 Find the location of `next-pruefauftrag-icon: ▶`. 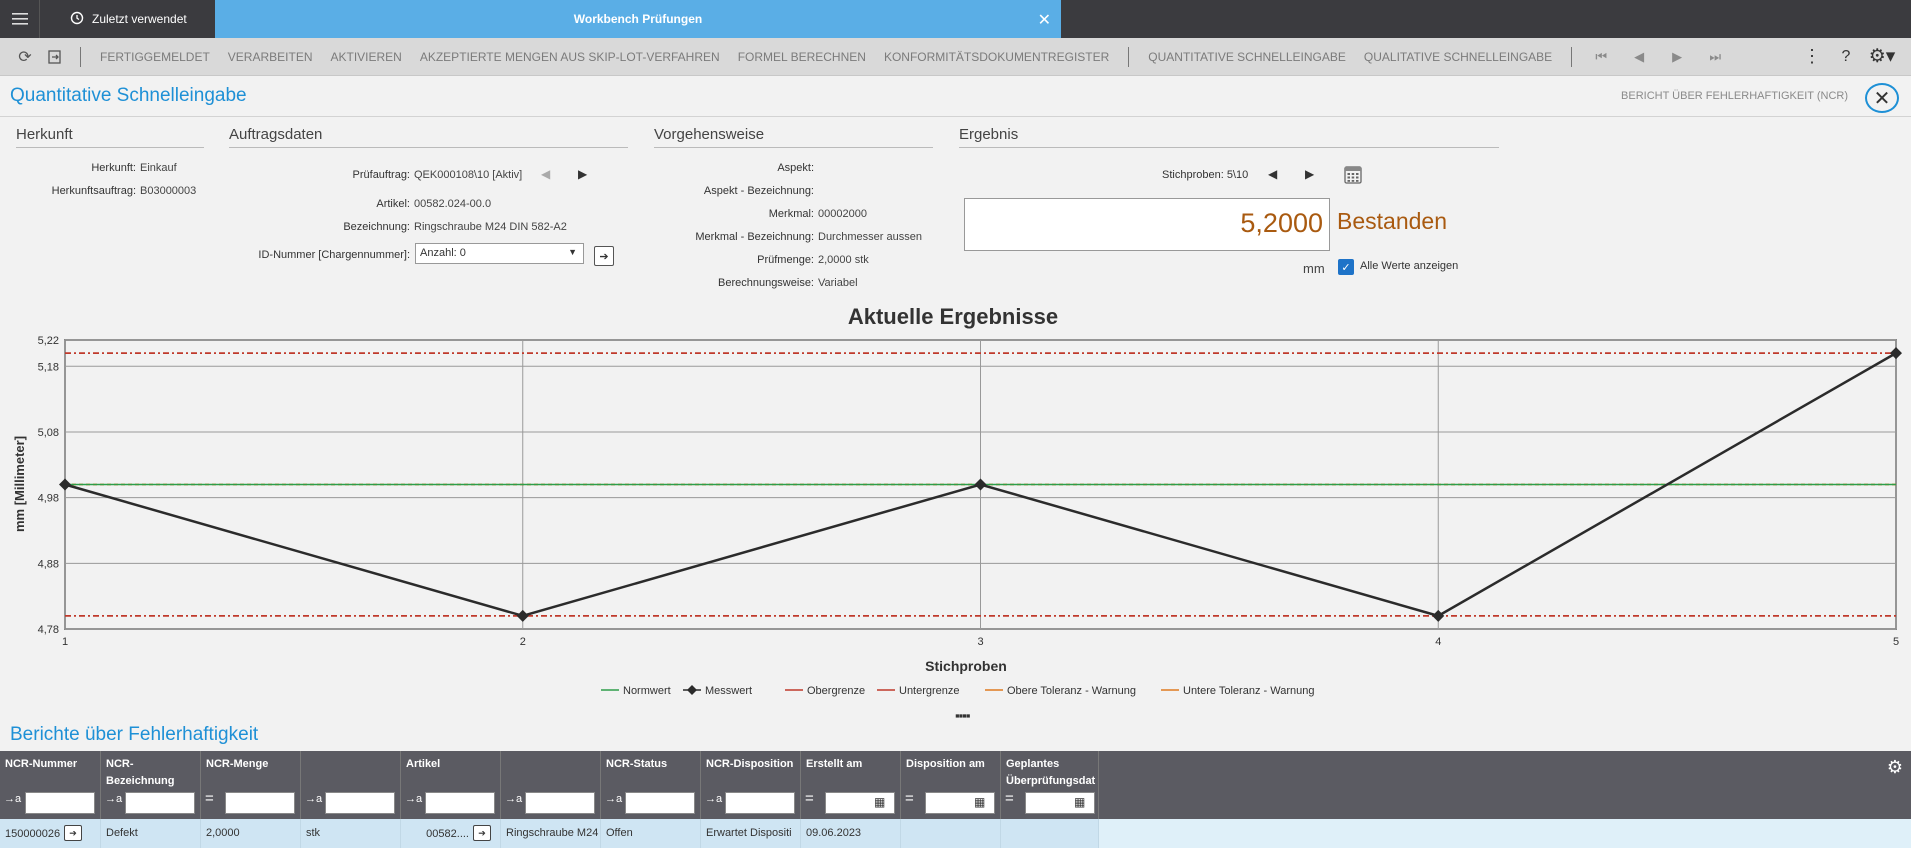

next-pruefauftrag-icon: ▶ is located at coordinates (582, 174).